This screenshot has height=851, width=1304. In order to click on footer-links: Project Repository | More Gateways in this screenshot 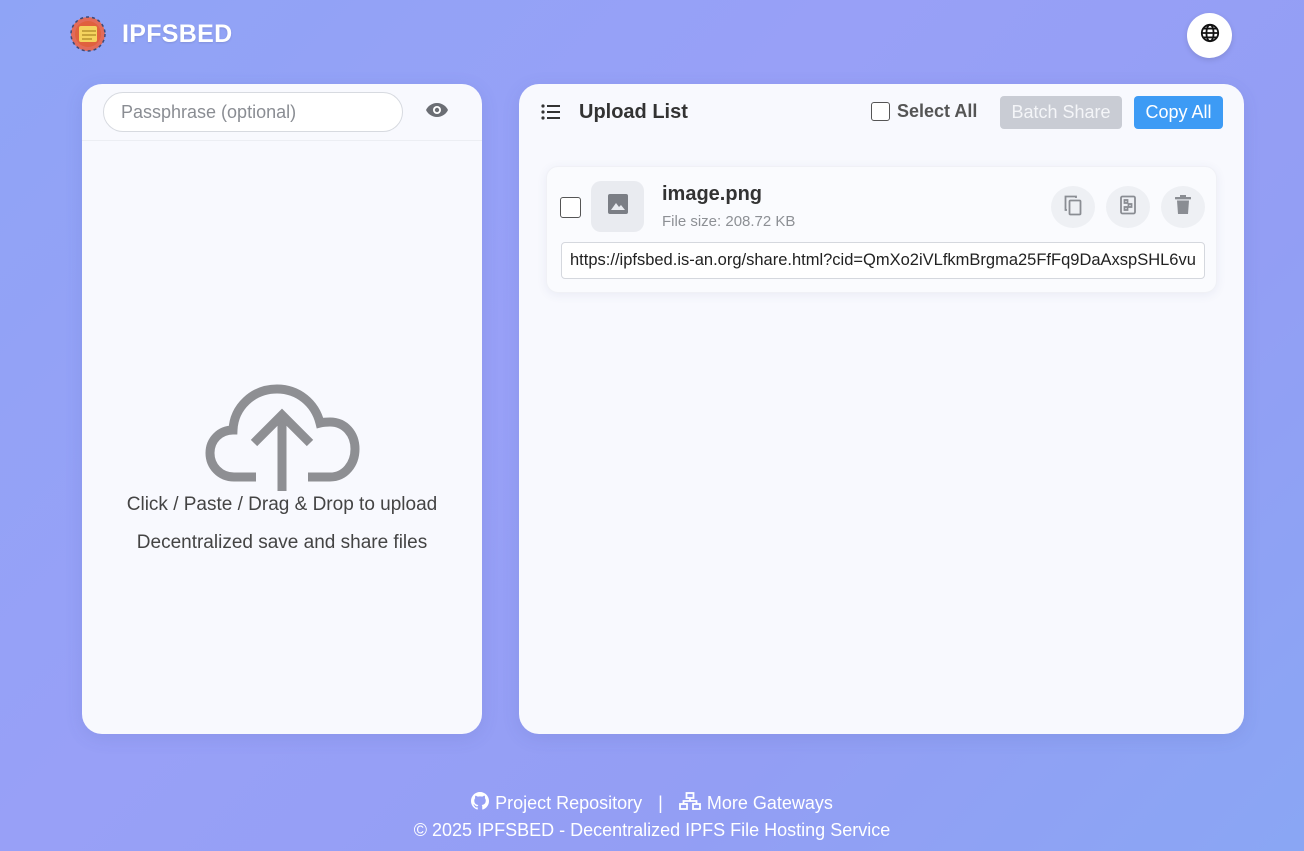, I will do `click(652, 803)`.